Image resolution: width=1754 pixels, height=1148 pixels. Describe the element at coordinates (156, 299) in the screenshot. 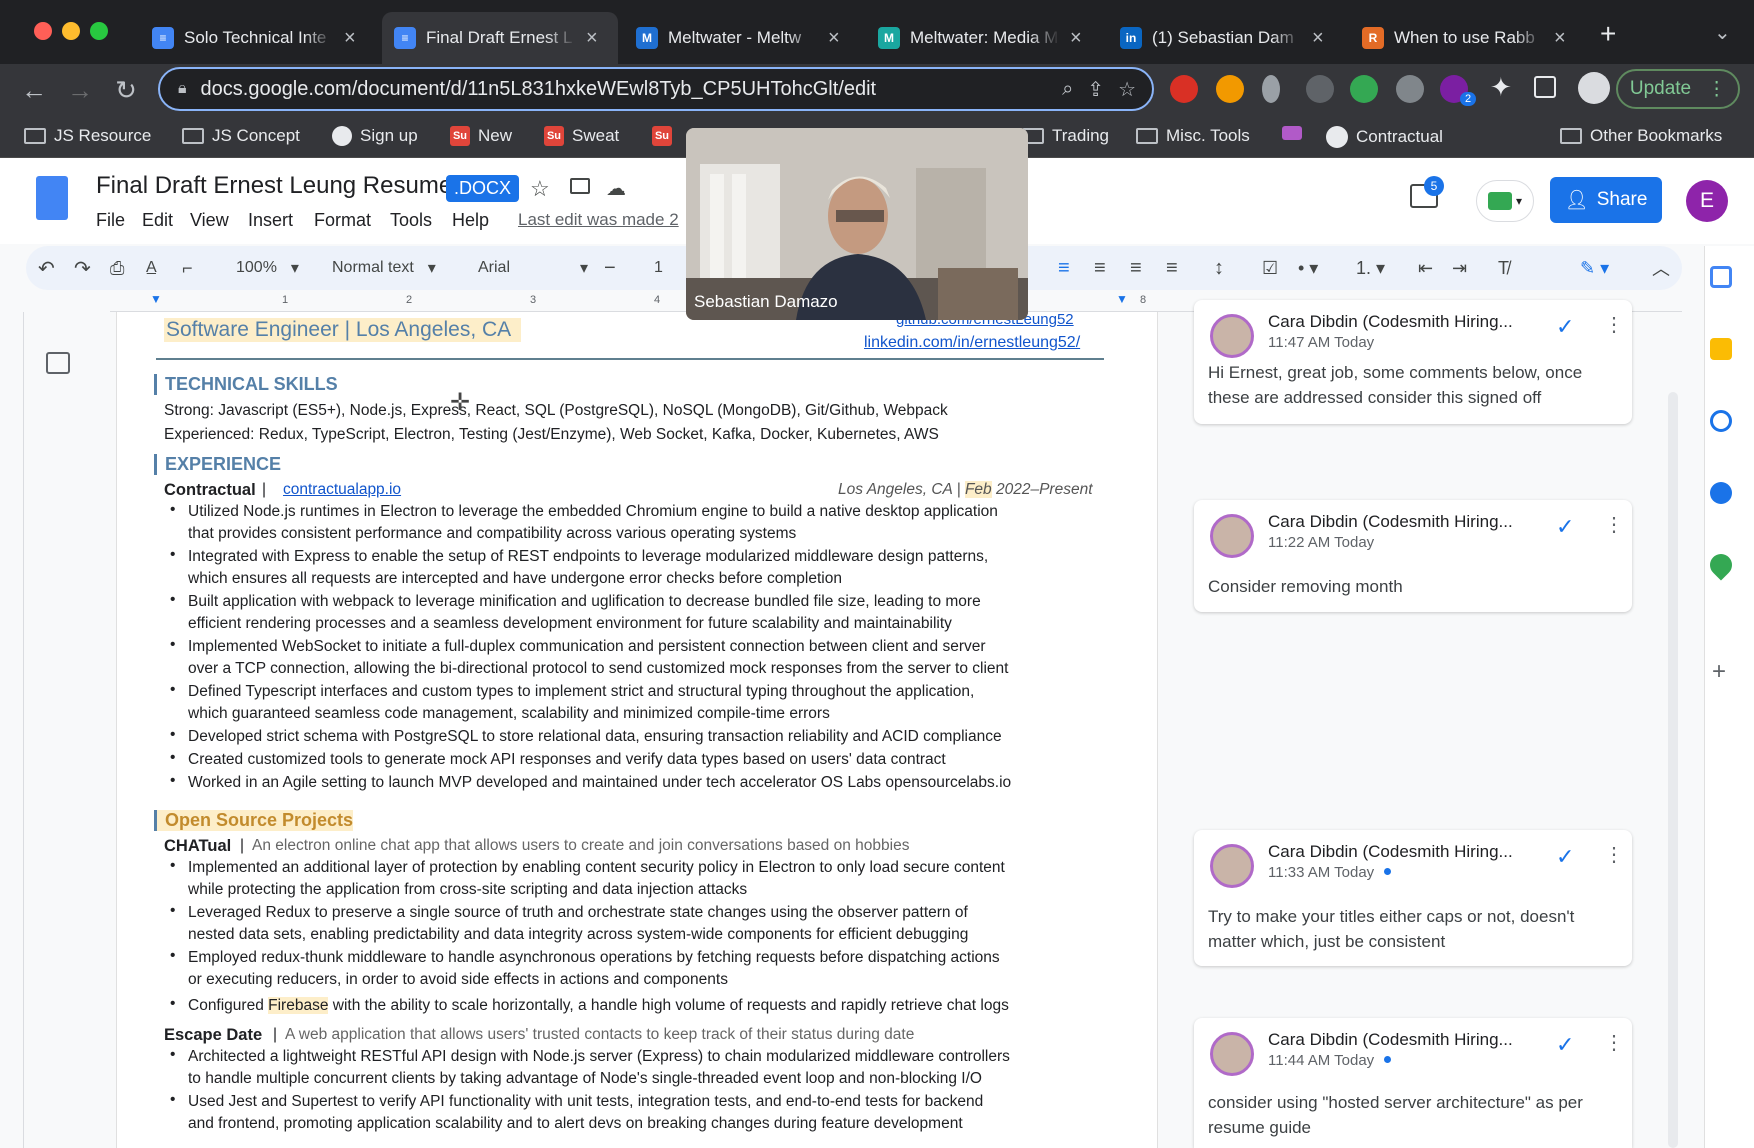

I see `indent-marker-icon: ▼` at that location.